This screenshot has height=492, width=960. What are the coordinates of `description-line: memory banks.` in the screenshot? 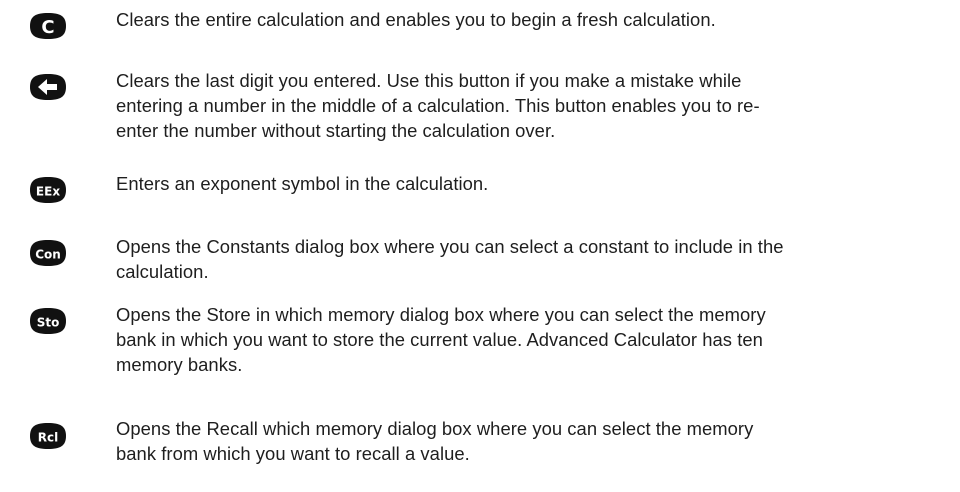 It's located at (179, 364).